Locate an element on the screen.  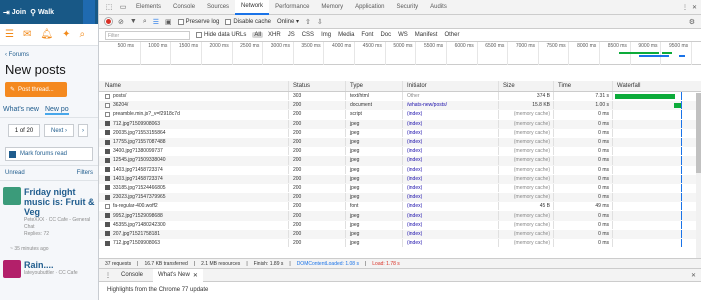
tab-audits: Audits is located at coordinates (438, 7).